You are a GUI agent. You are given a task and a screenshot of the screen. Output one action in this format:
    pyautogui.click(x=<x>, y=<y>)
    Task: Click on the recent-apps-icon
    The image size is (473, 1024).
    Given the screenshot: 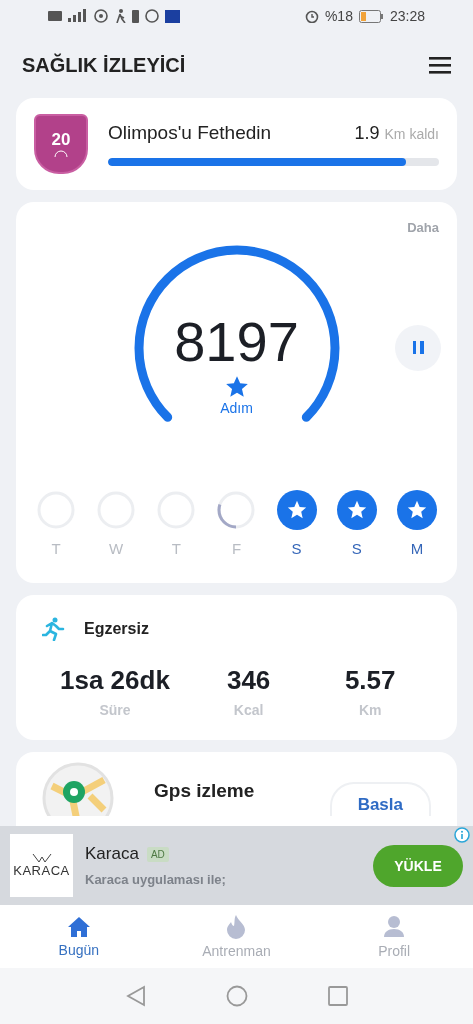 What is the action you would take?
    pyautogui.click(x=337, y=996)
    